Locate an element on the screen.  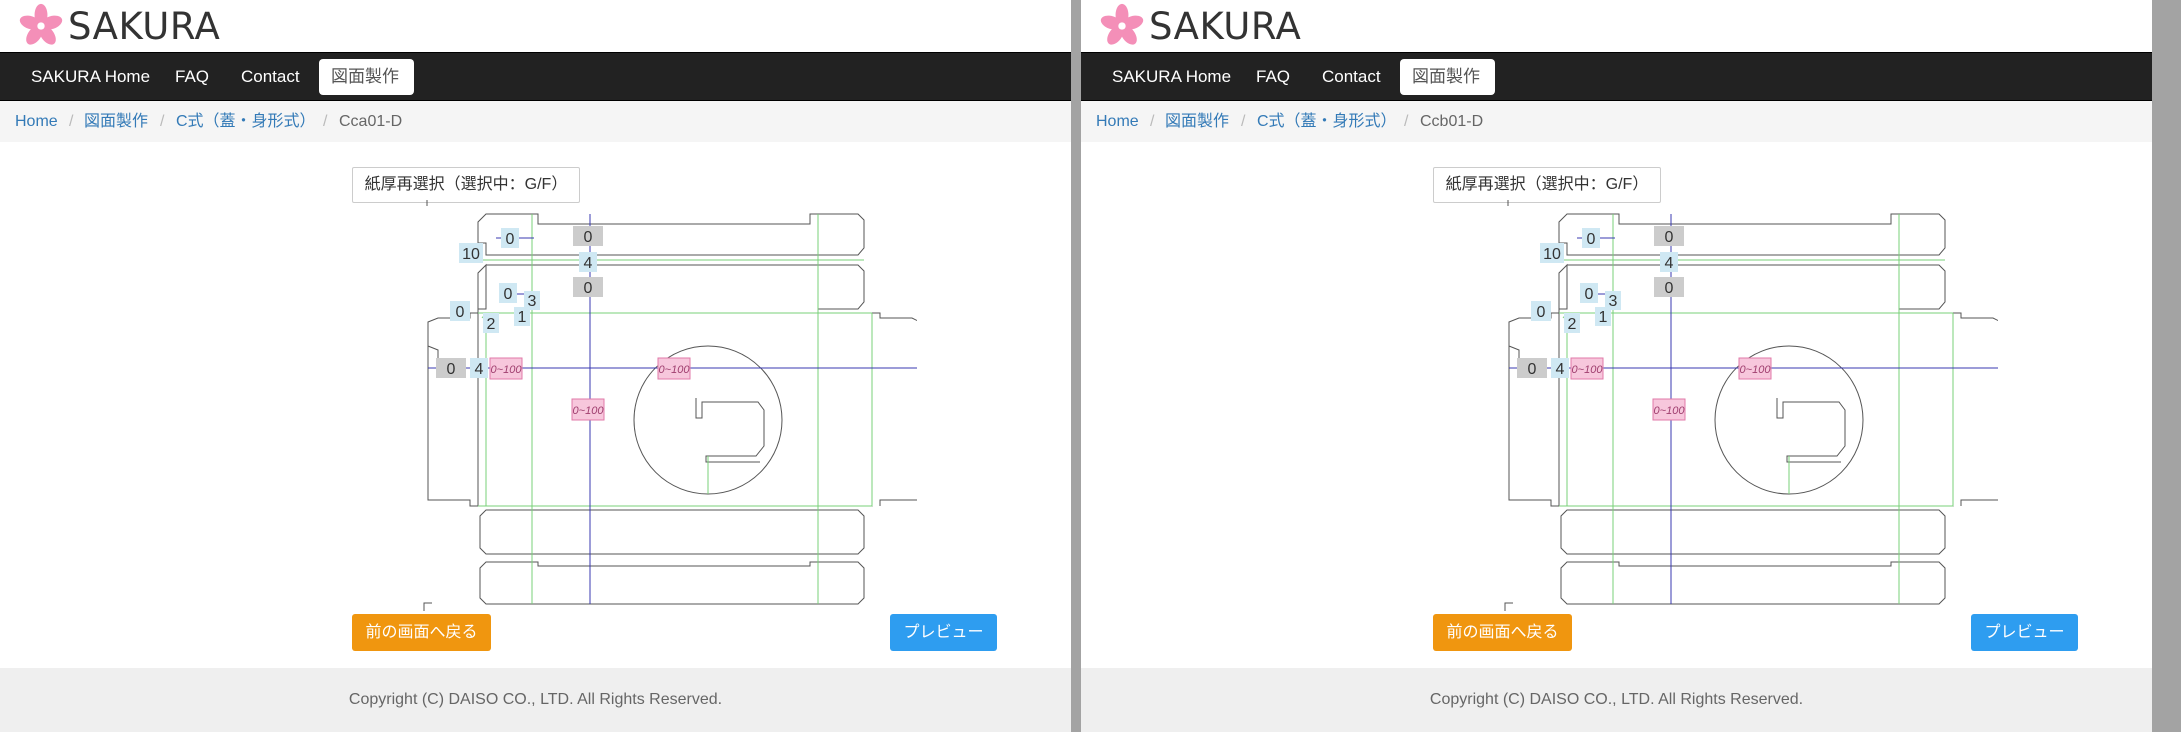
breadcrumb-current: Ccb01-D is located at coordinates (1452, 121).